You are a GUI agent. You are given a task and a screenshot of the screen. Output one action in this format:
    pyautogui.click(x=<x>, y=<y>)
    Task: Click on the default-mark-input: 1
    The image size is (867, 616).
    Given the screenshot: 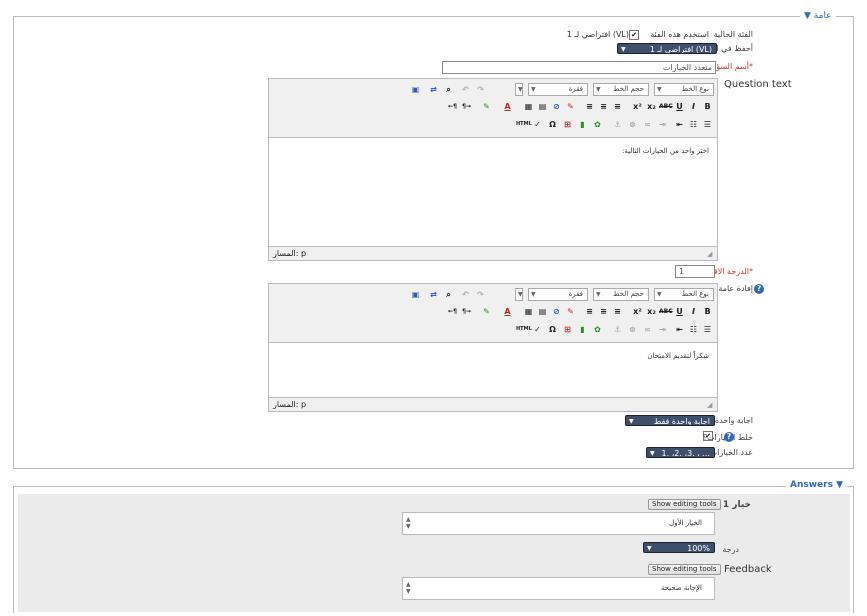 What is the action you would take?
    pyautogui.click(x=695, y=271)
    